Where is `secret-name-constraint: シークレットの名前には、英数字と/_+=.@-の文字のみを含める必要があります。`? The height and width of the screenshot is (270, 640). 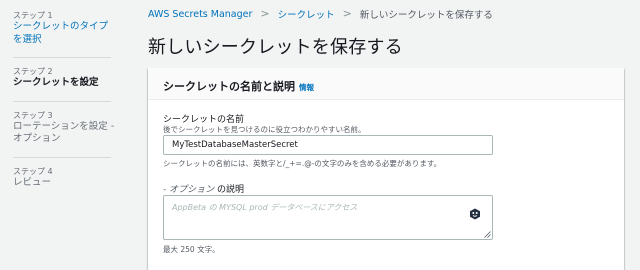
secret-name-constraint: シークレットの名前には、英数字と/_+=.@-の文字のみを含める必要があります。 is located at coordinates (302, 163).